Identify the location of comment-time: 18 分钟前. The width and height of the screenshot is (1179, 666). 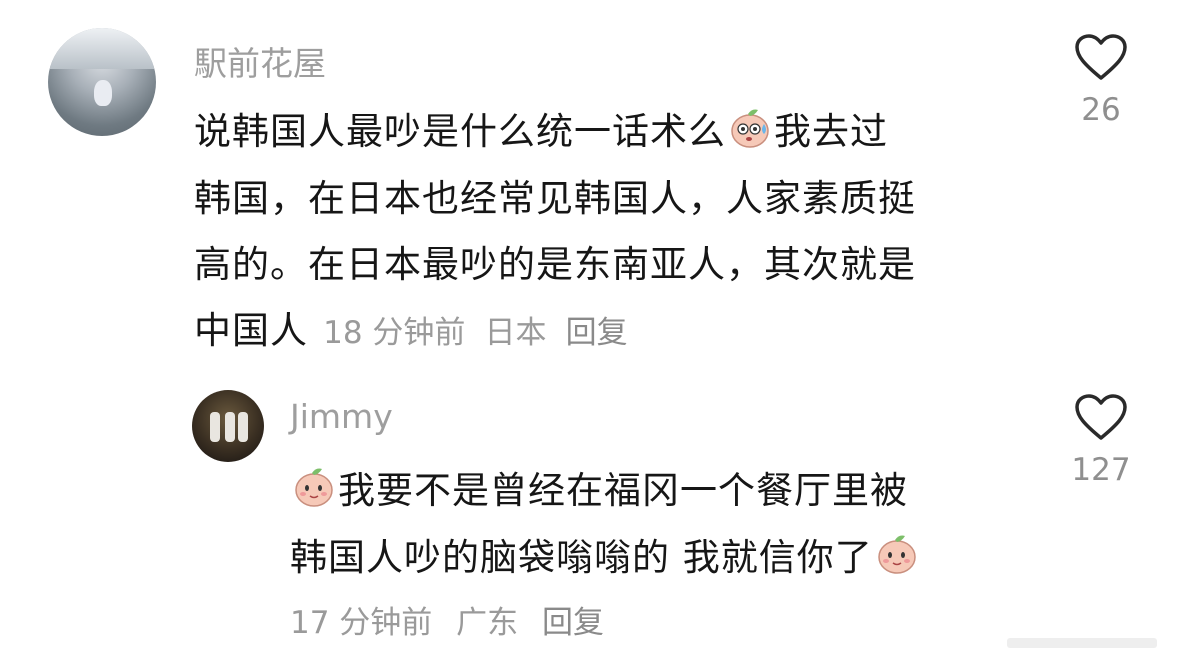
(394, 333).